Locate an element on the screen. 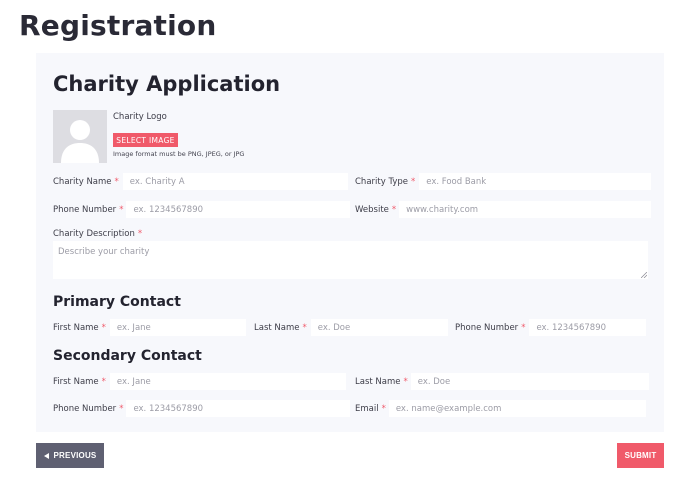 This screenshot has width=700, height=487. website-label: Website is located at coordinates (372, 209).